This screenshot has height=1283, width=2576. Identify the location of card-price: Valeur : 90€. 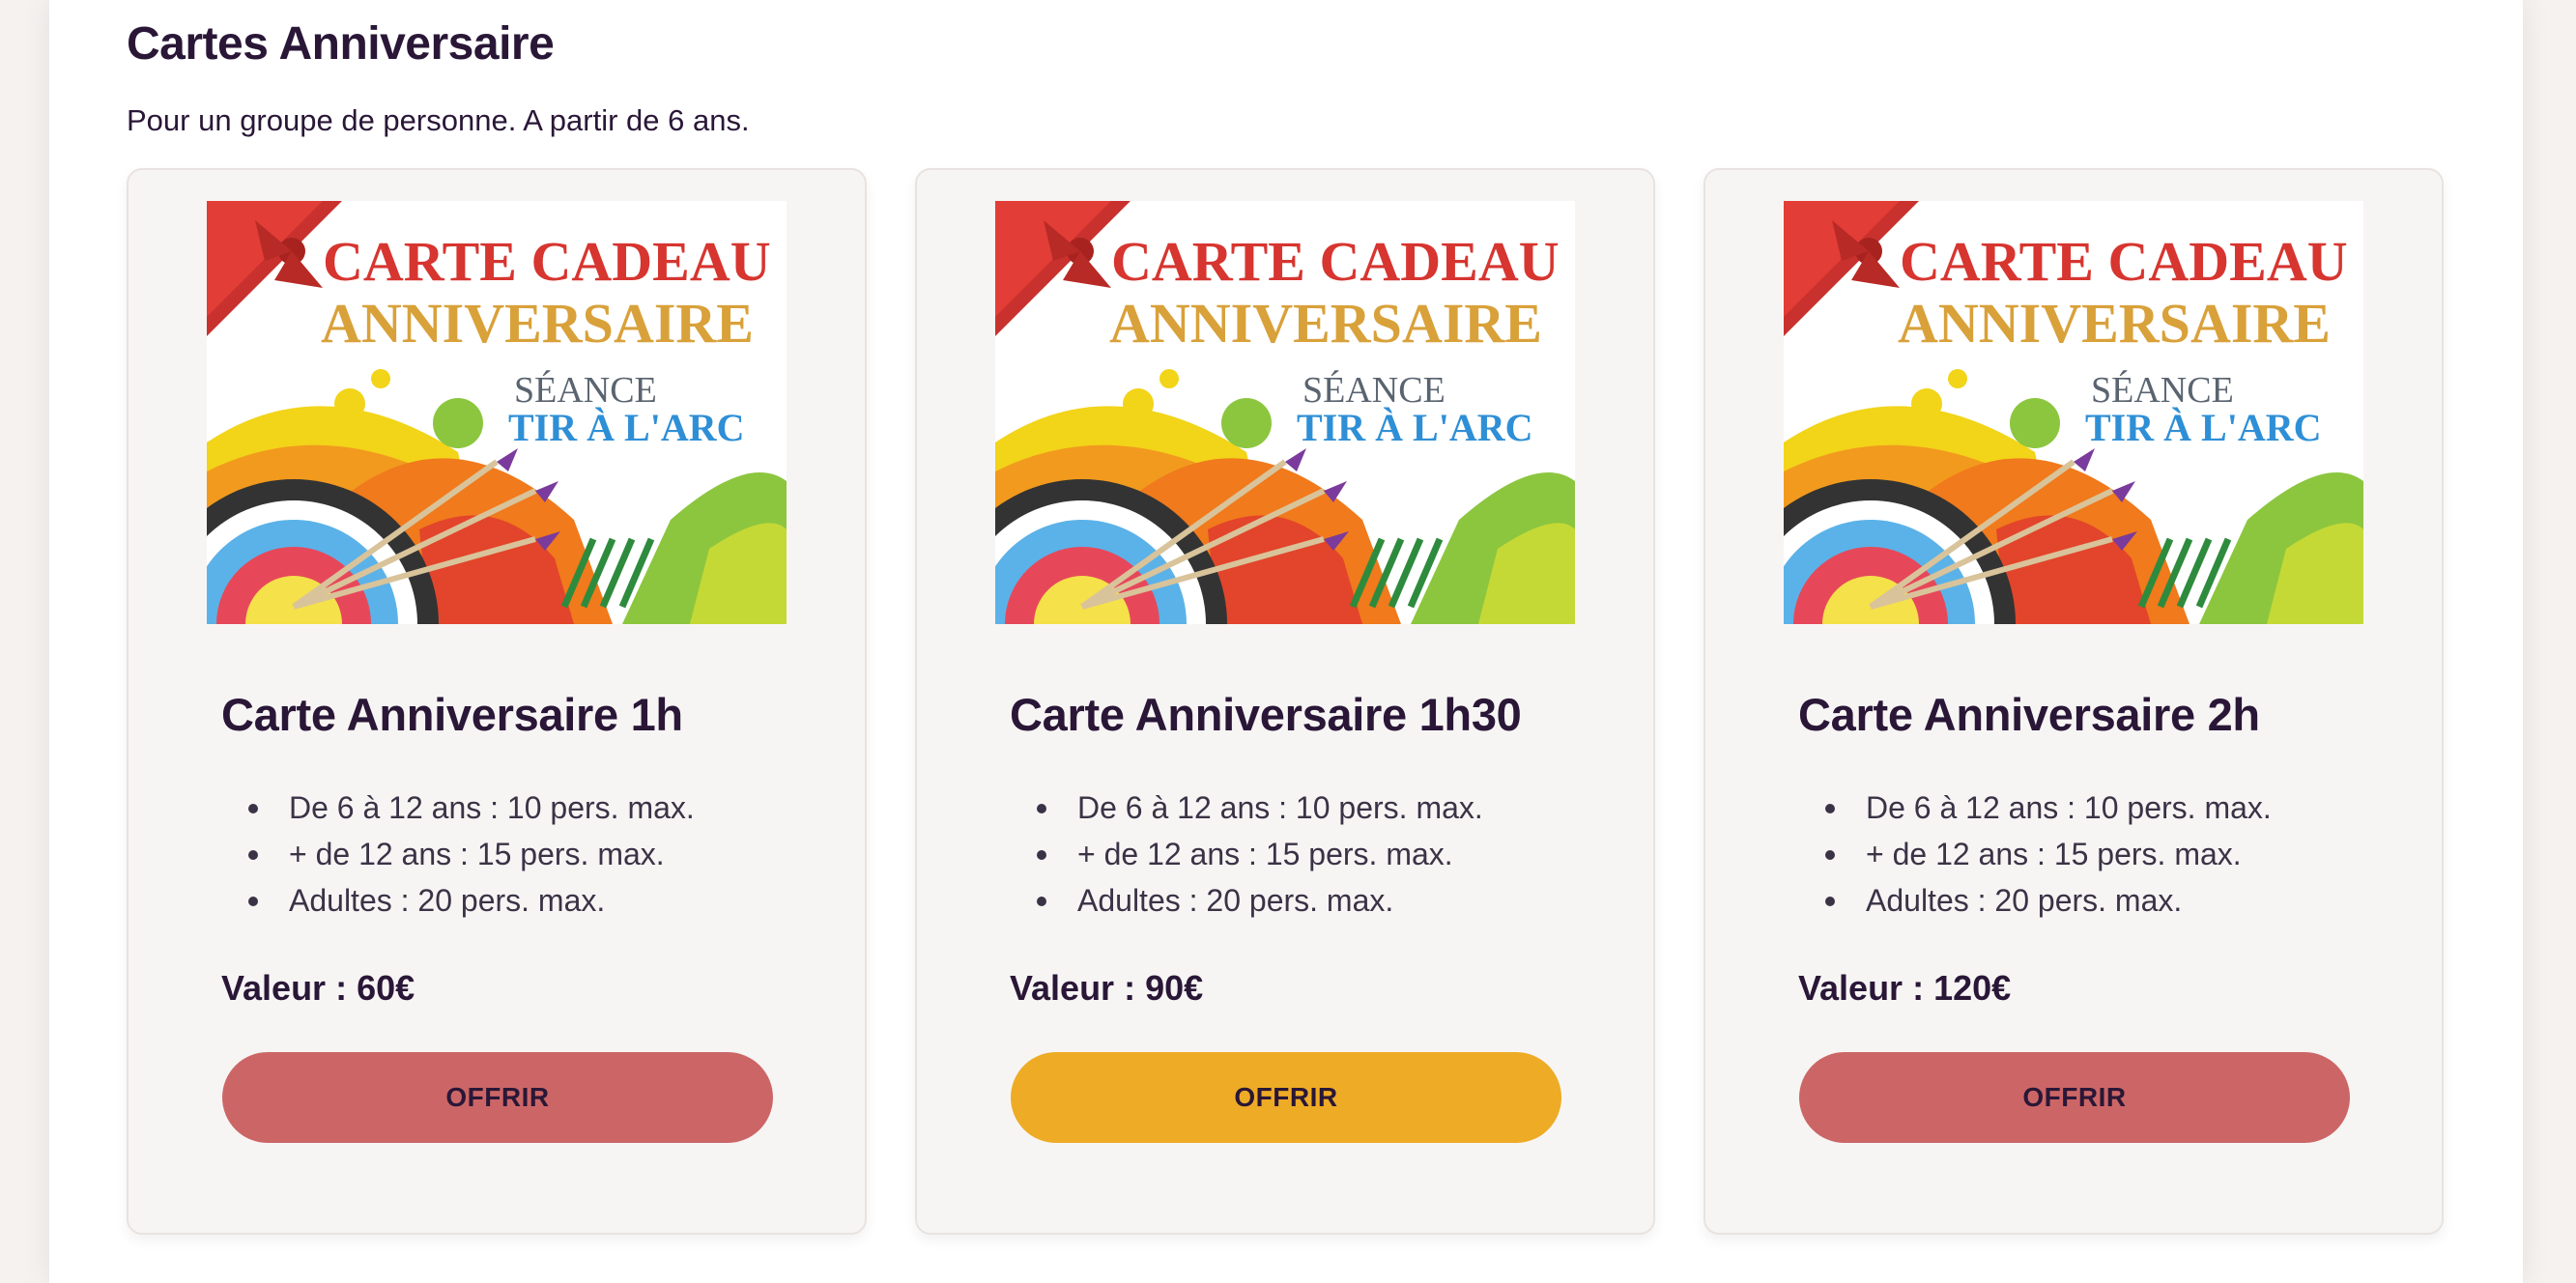
(1107, 988).